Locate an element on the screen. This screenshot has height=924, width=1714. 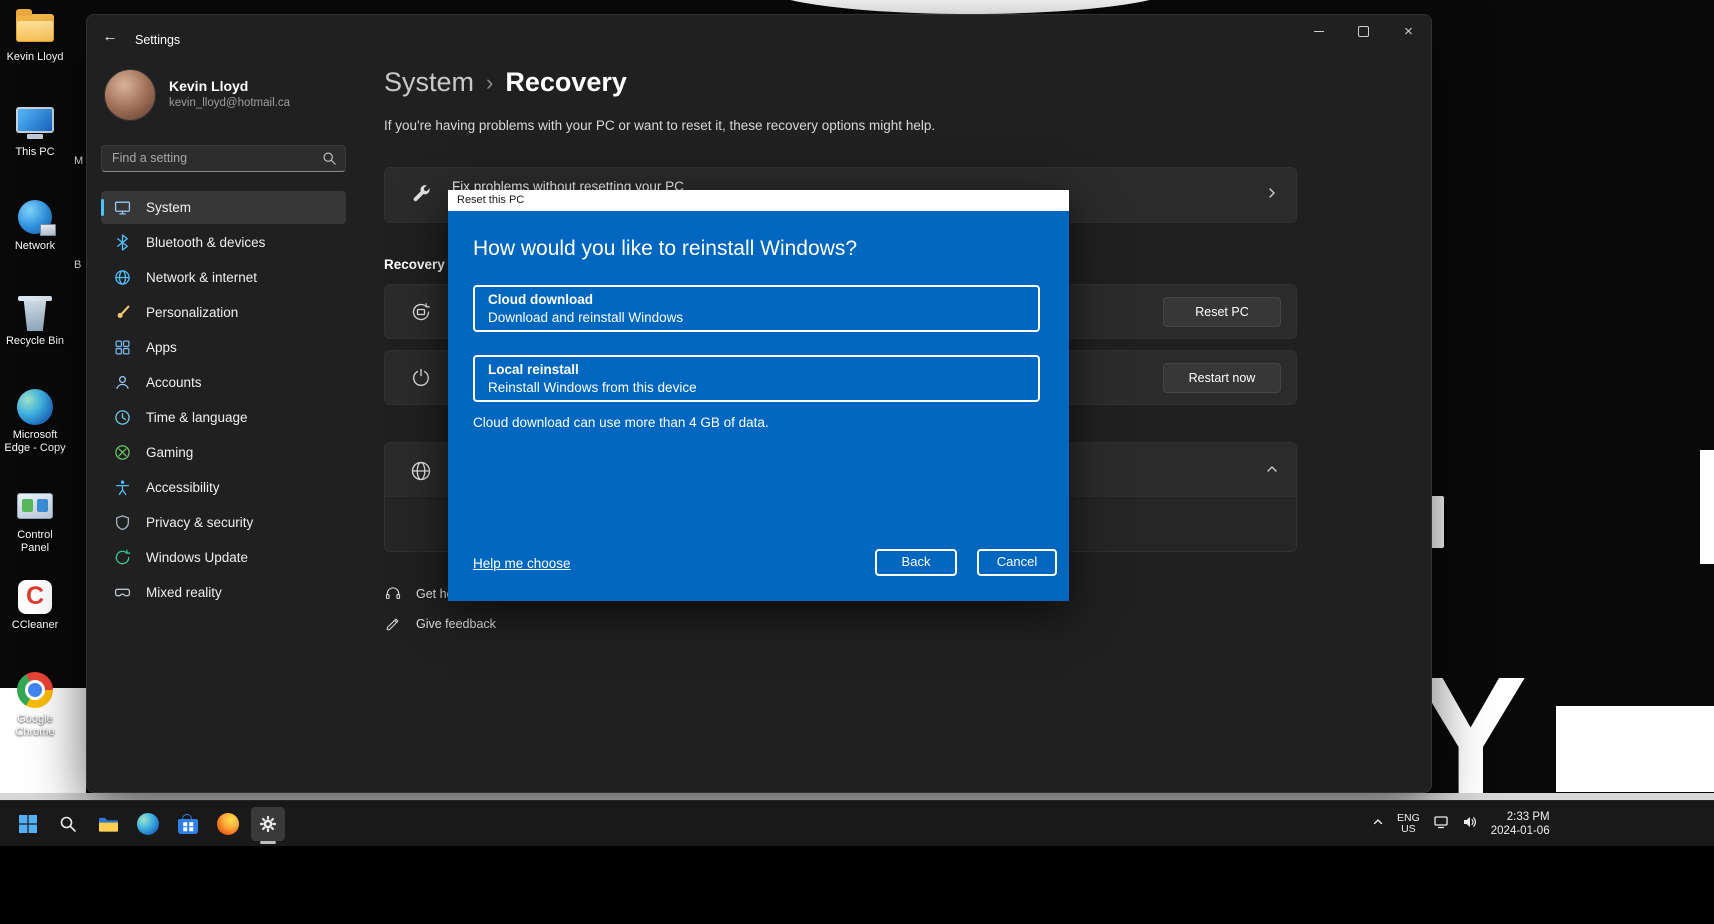
dialog-heading: How would you like to reinstall Windows? is located at coordinates (665, 248).